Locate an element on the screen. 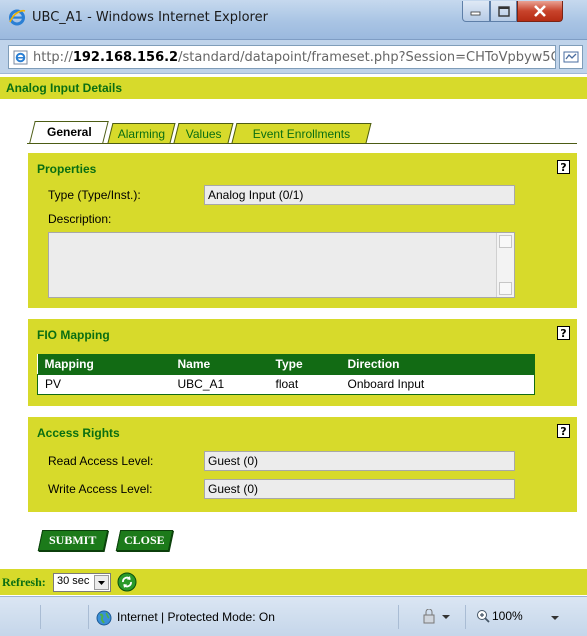  close-window-button is located at coordinates (540, 11).